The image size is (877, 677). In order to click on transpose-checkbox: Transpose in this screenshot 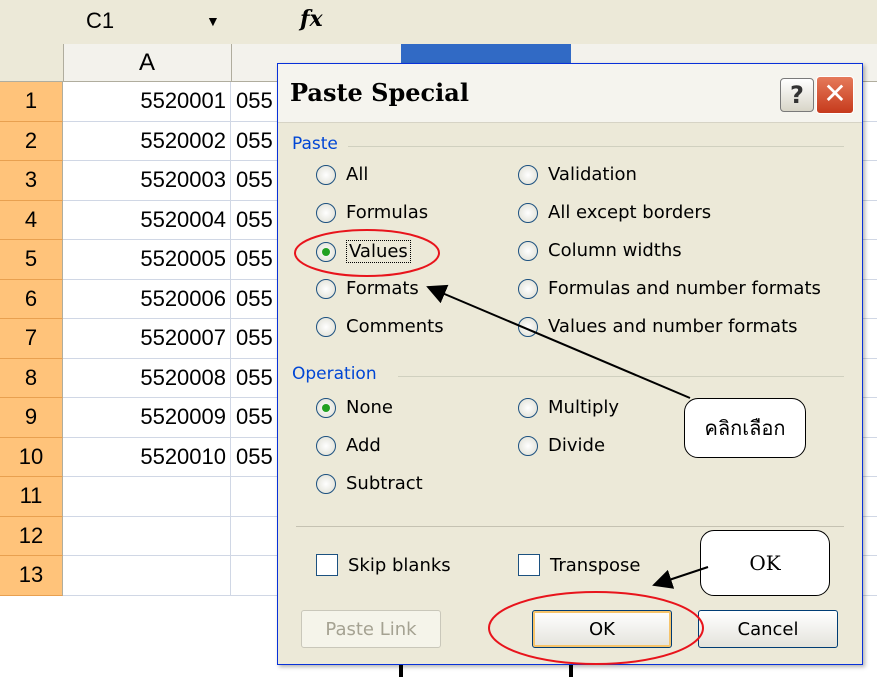, I will do `click(579, 565)`.